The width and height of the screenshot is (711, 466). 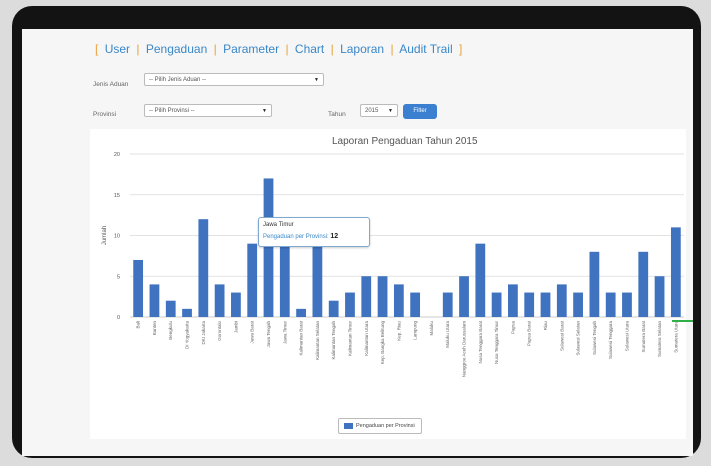 I want to click on y-tick-label: 20, so click(x=117, y=155).